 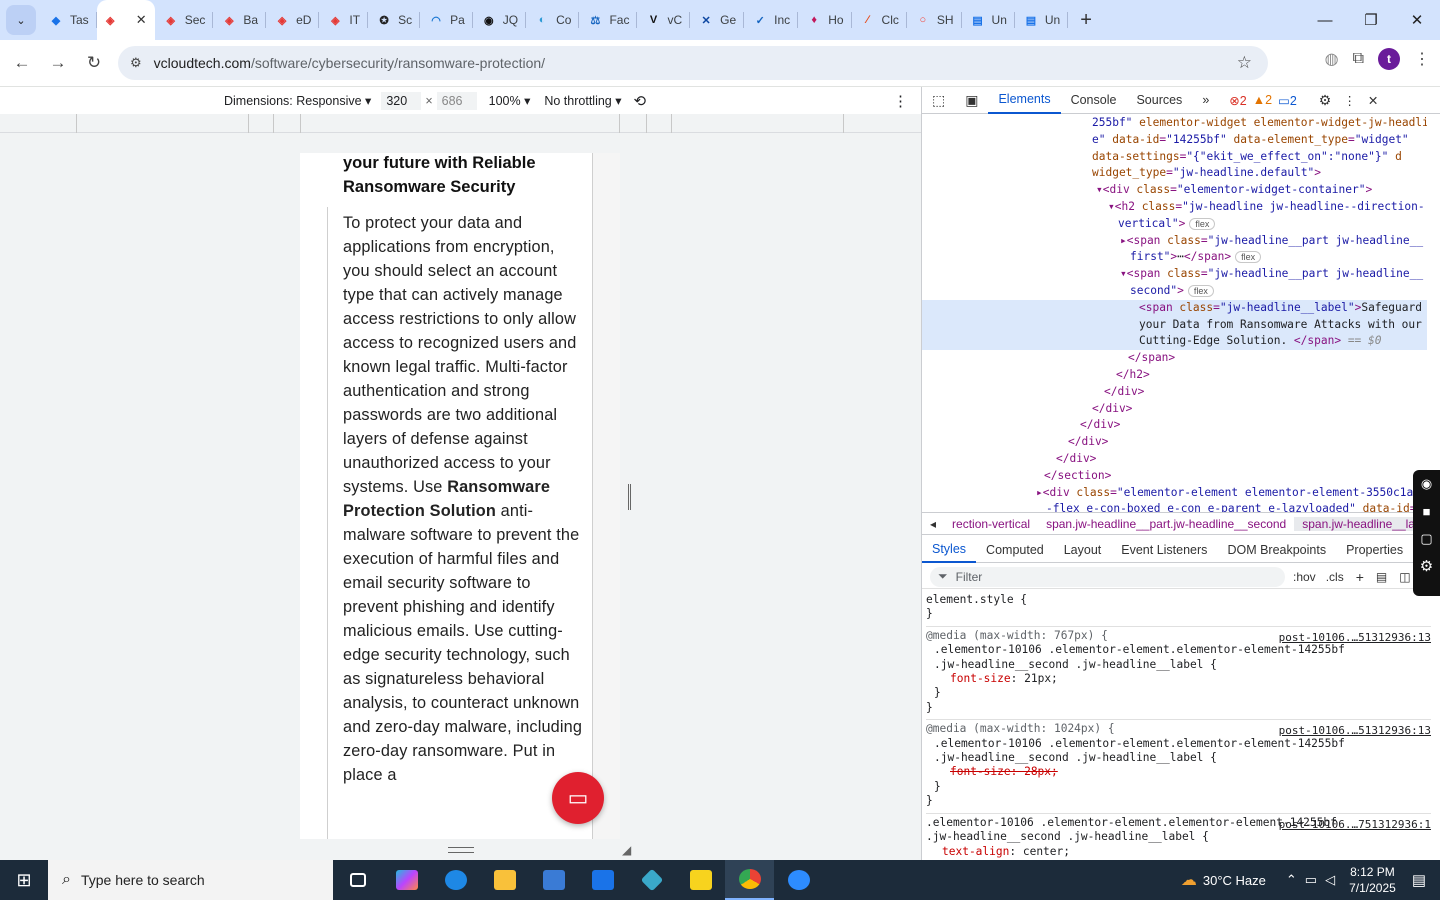 I want to click on height-input: 686, so click(x=456, y=100).